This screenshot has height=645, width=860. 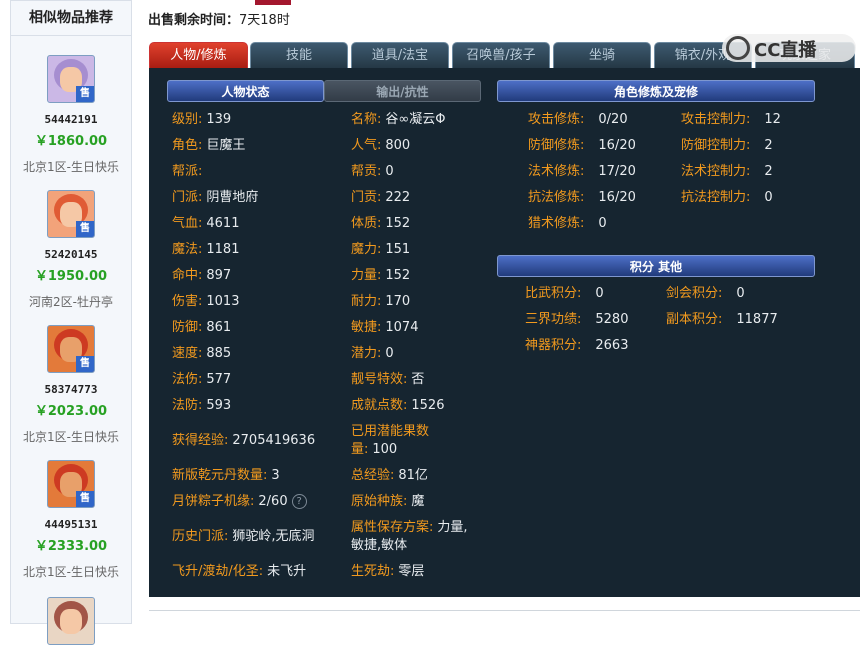 I want to click on stat-label: 气血:, so click(x=187, y=223).